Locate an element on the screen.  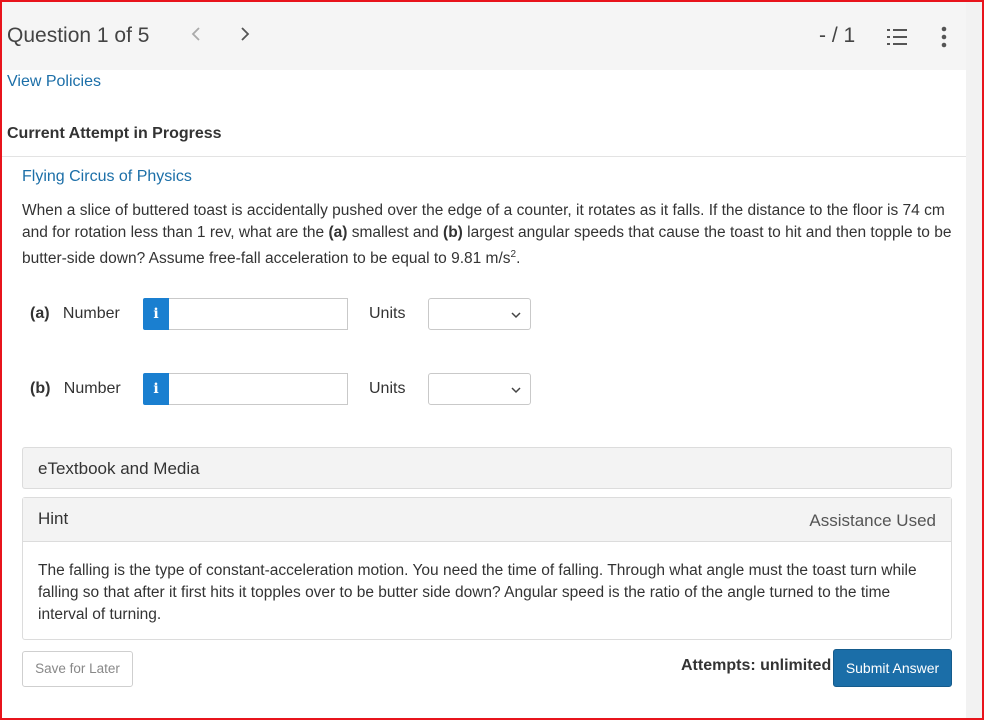
etextbook-label: eTextbook and Media is located at coordinates (119, 468).